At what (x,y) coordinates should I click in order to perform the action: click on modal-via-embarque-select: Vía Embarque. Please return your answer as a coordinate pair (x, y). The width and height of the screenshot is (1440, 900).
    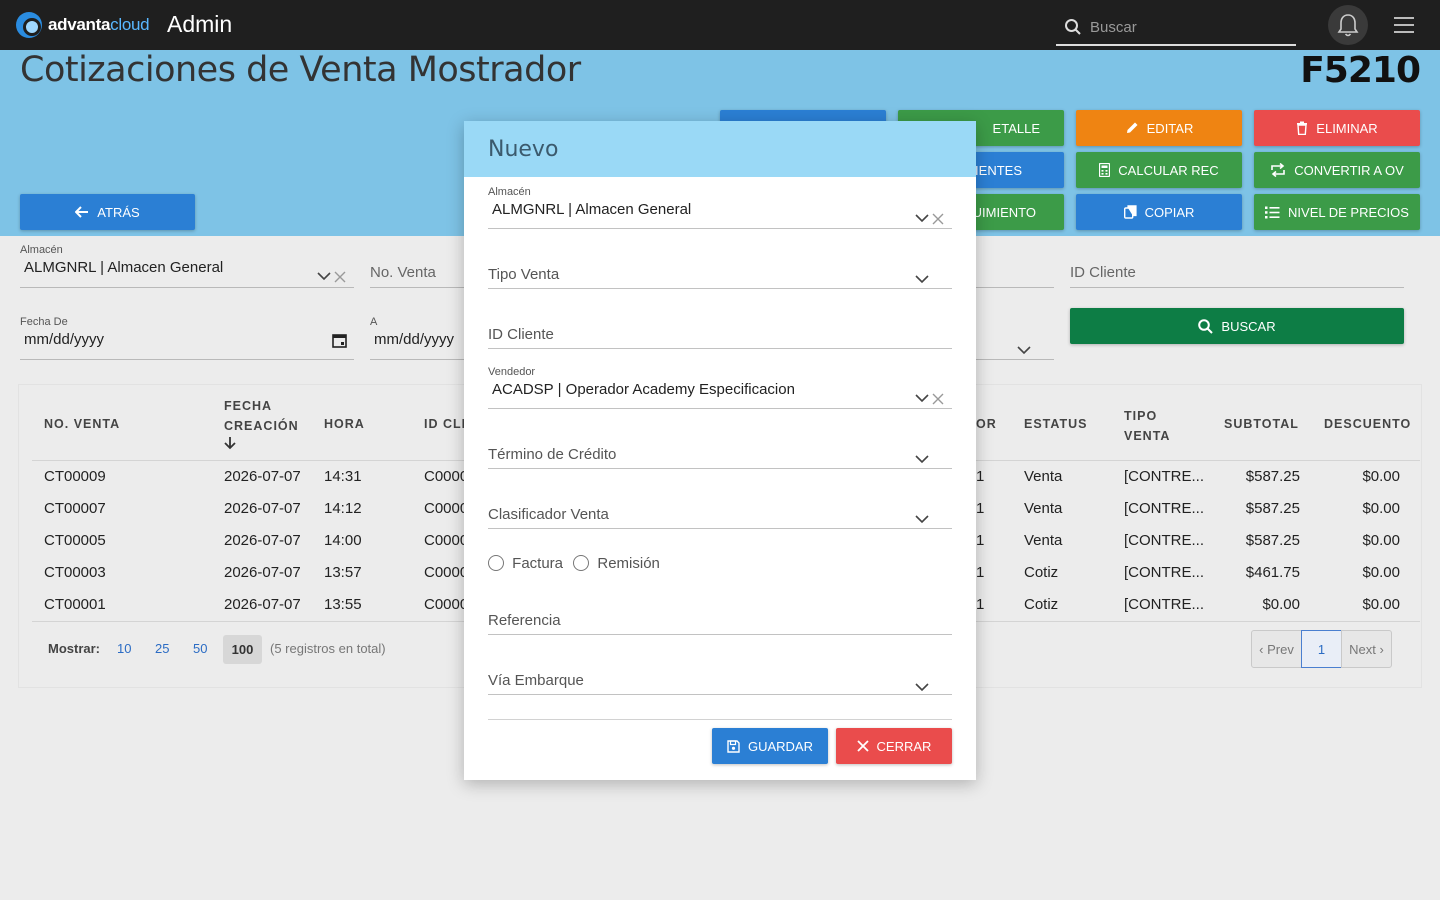
    Looking at the image, I should click on (720, 683).